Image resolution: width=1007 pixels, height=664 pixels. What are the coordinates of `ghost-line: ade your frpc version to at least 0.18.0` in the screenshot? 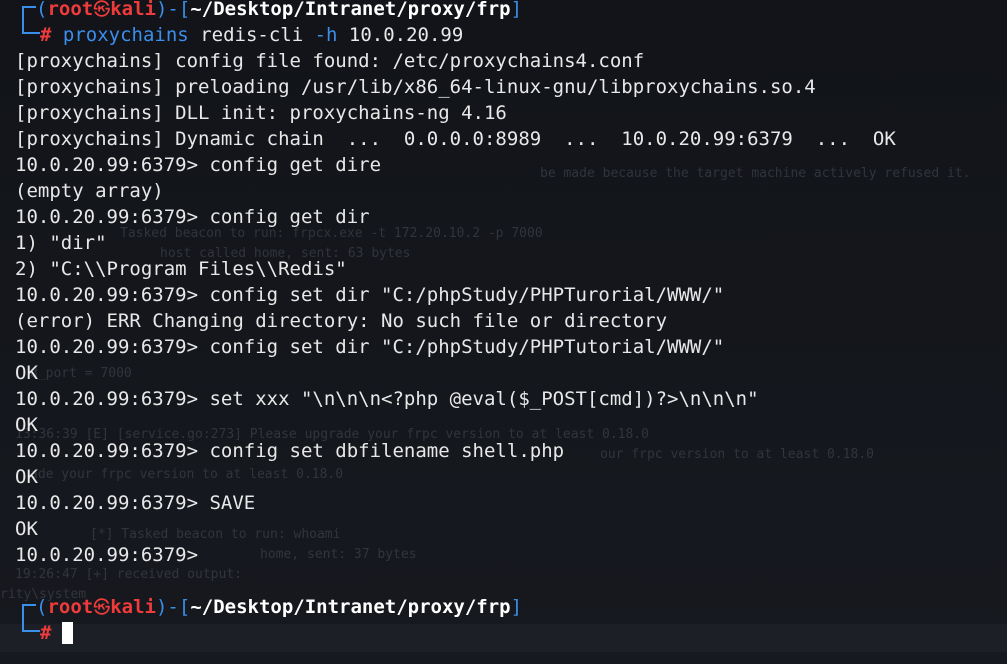 It's located at (187, 474).